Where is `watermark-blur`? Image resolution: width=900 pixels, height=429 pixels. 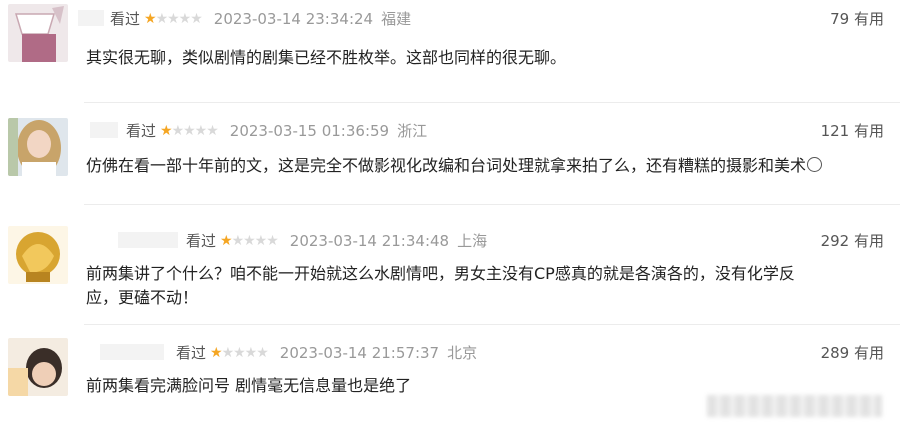
watermark-blur is located at coordinates (794, 406).